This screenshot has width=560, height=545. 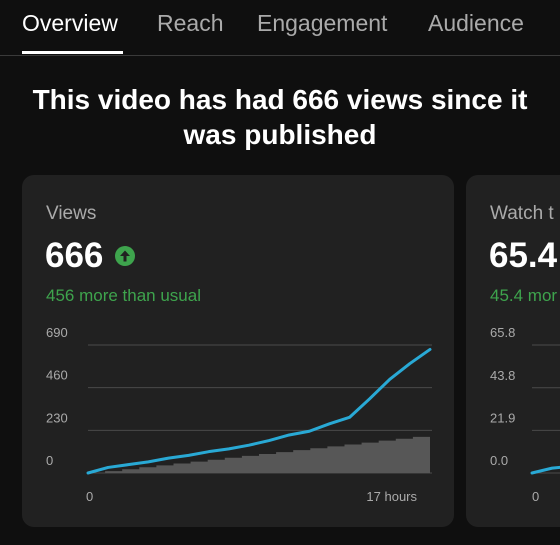 I want to click on watch-time-card: Watch t 65.4 45.4 mor 65.8 43.8 21.9 0.0 0, so click(x=513, y=351).